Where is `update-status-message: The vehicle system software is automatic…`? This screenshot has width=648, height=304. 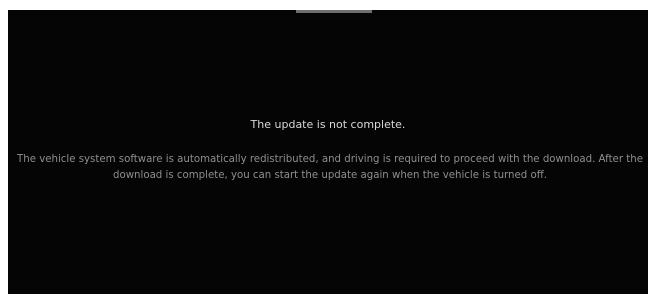
update-status-message: The vehicle system software is automatic… is located at coordinates (330, 167).